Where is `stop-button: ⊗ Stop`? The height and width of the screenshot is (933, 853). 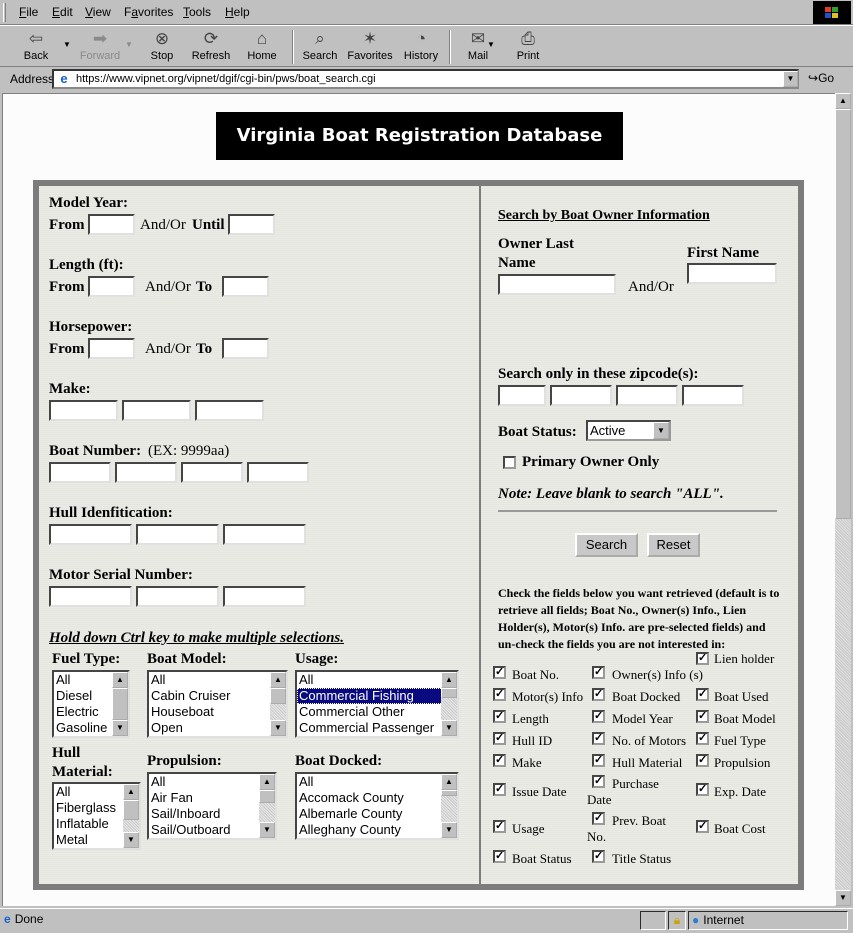 stop-button: ⊗ Stop is located at coordinates (162, 47).